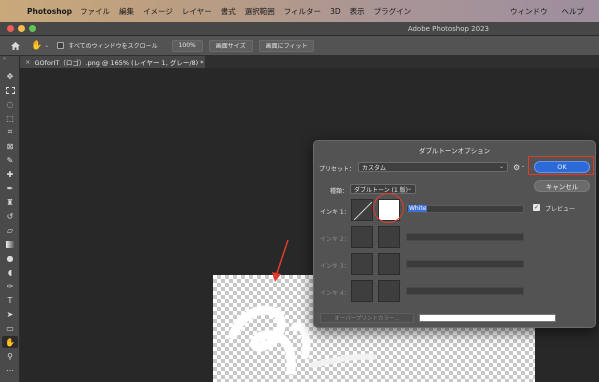  Describe the element at coordinates (10, 104) in the screenshot. I see `lasso-tool-icon: ◌` at that location.